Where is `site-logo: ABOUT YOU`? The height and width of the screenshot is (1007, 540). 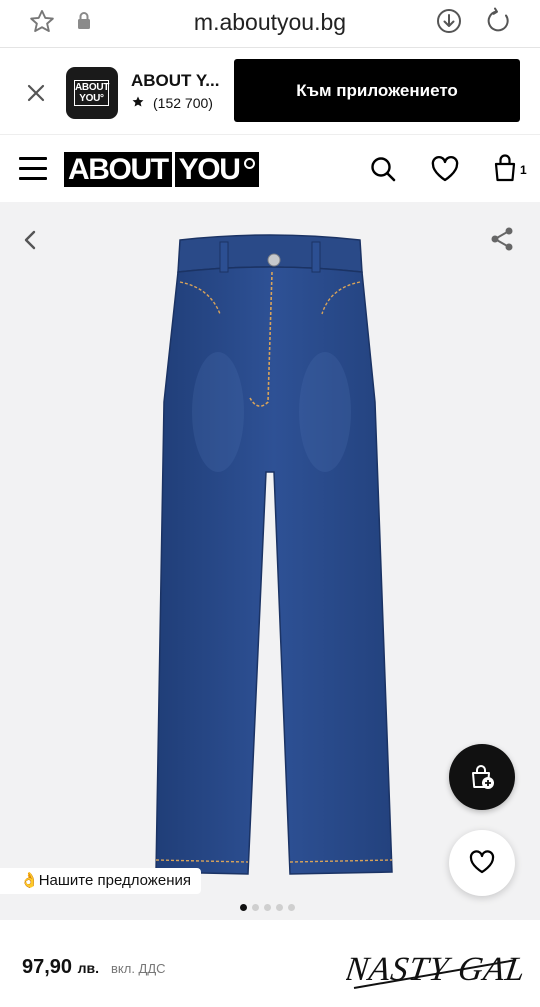
site-logo: ABOUT YOU is located at coordinates (162, 169).